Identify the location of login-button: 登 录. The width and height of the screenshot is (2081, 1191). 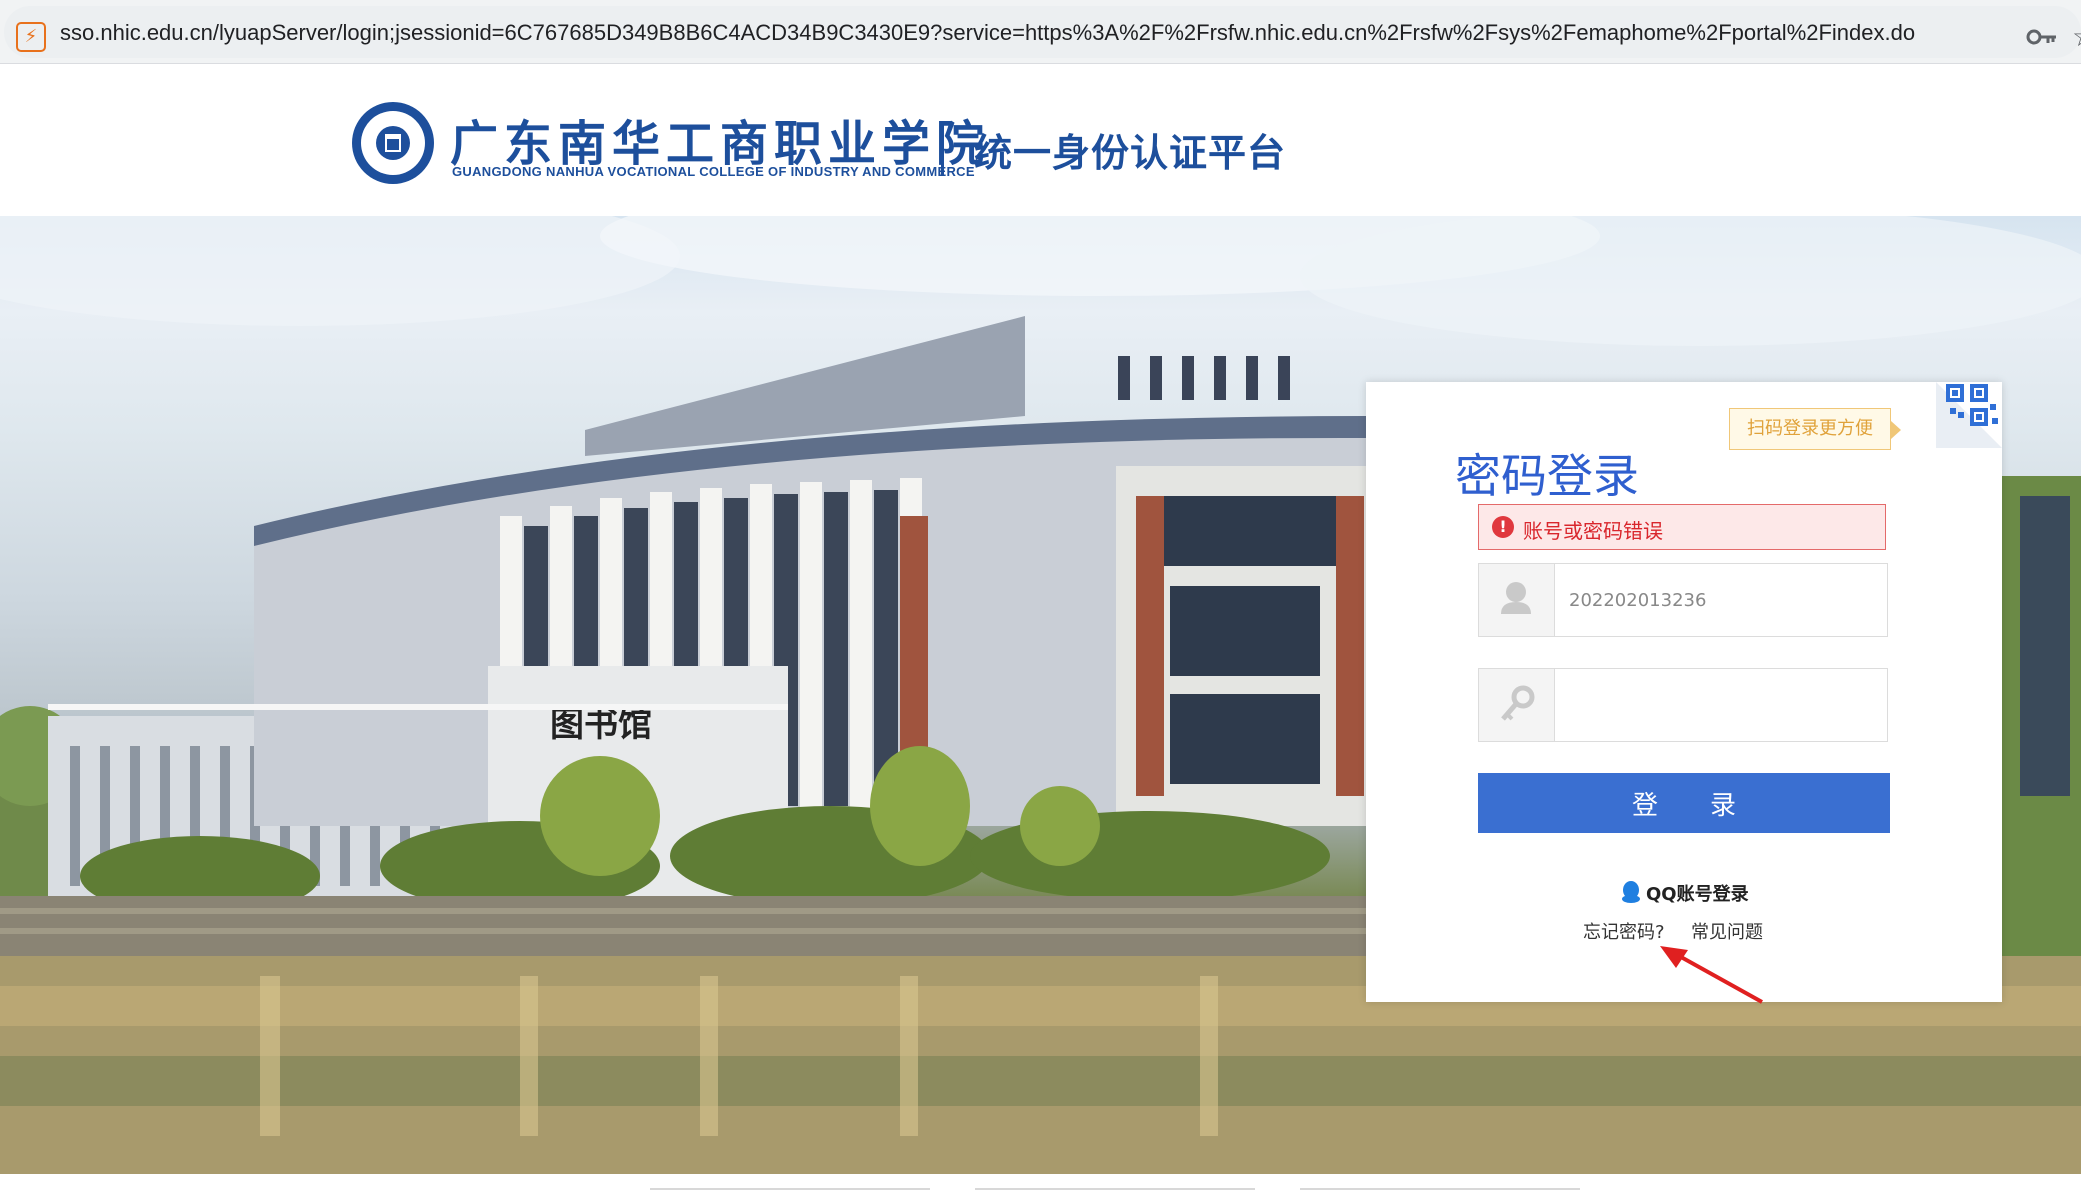
(1684, 803).